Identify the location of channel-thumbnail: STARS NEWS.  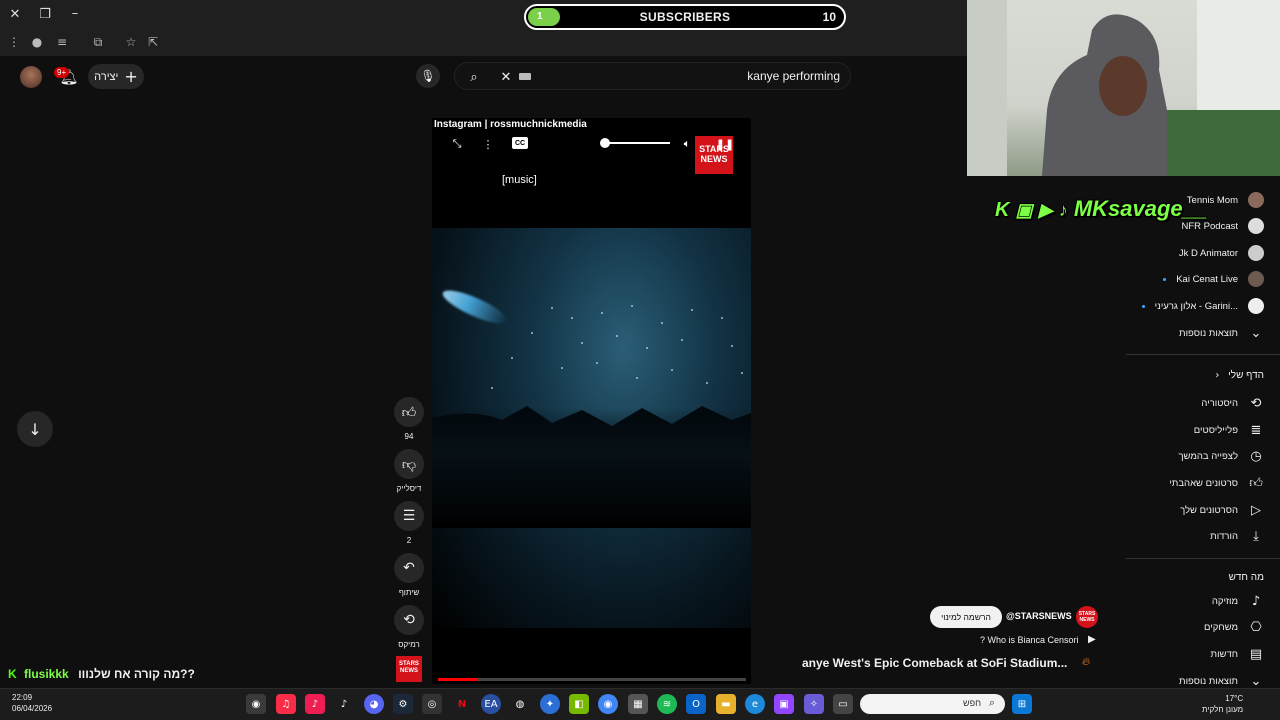
(409, 669).